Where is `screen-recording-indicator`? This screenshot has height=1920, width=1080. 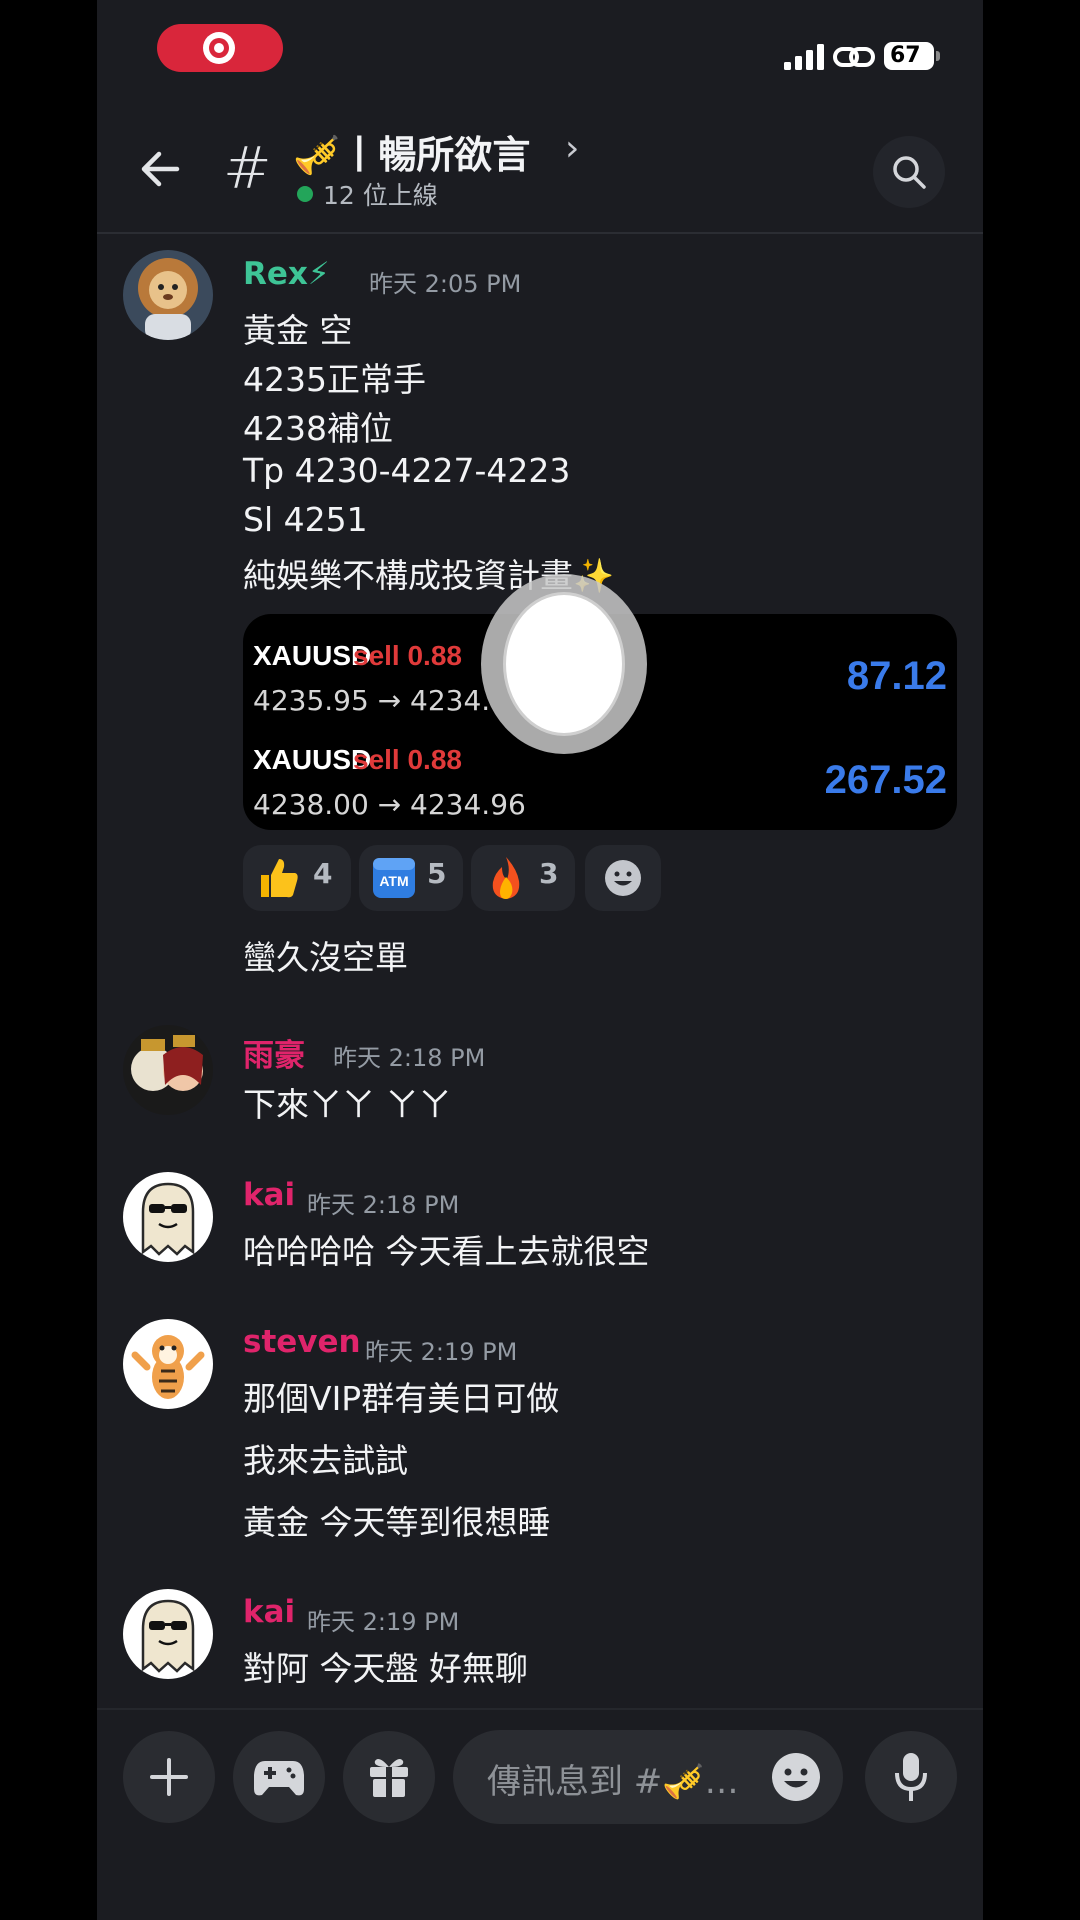
screen-recording-indicator is located at coordinates (220, 48).